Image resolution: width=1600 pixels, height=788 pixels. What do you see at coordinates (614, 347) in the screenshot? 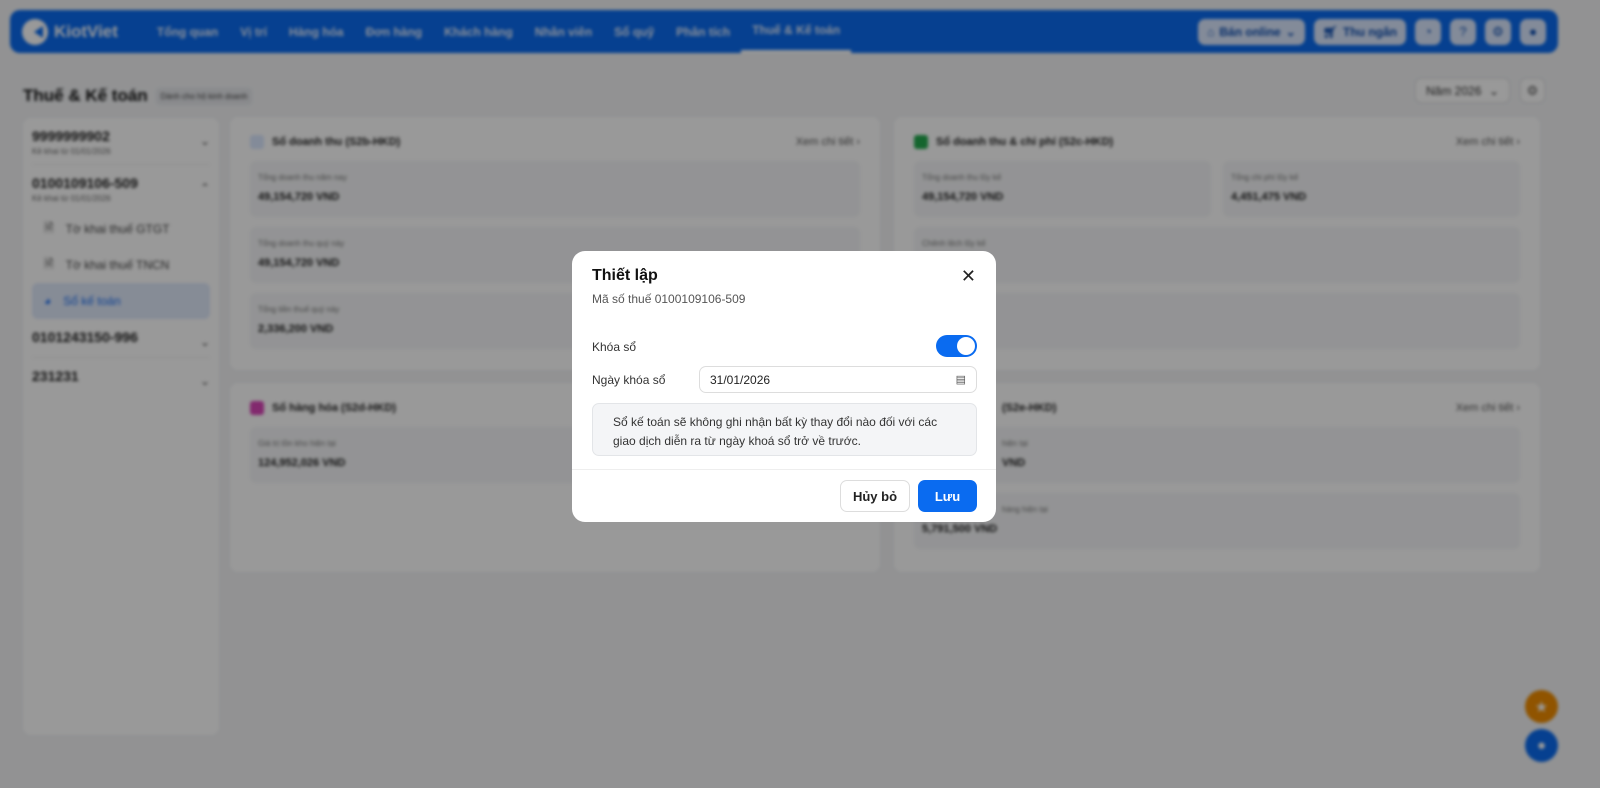
I see `lock-label: Khóa sổ` at bounding box center [614, 347].